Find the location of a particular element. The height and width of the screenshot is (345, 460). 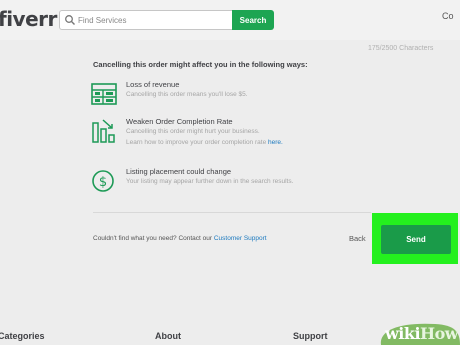

footer-categories: Categories is located at coordinates (22, 336).